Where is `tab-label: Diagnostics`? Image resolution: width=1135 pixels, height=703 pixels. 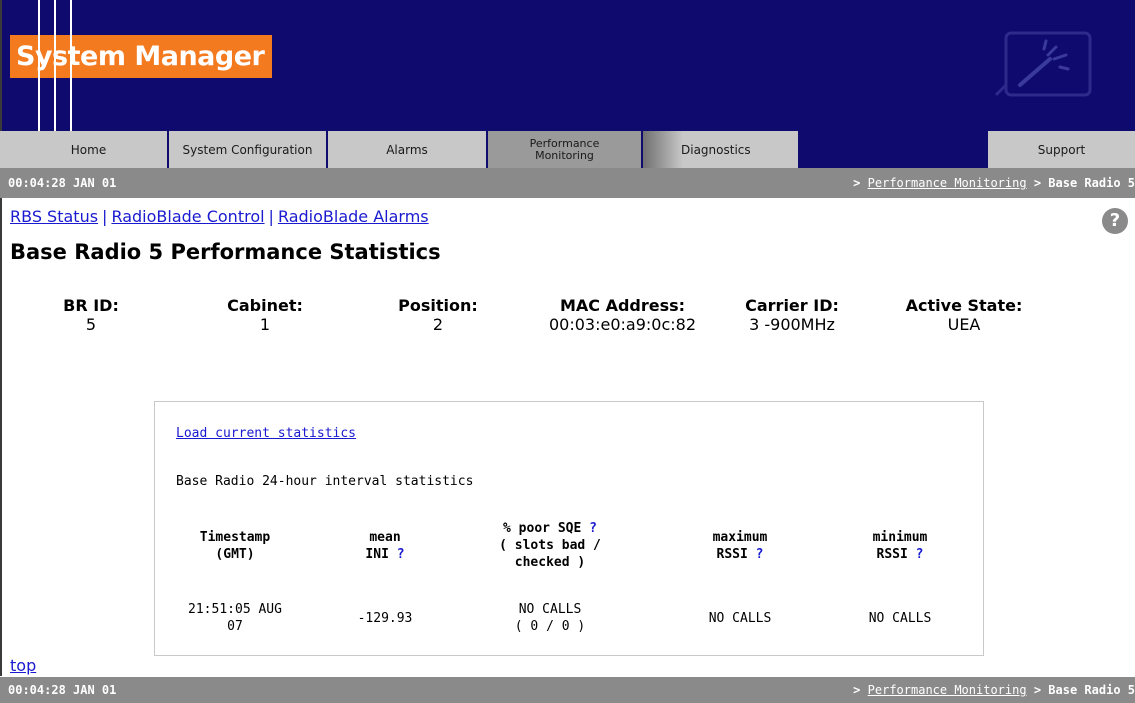 tab-label: Diagnostics is located at coordinates (716, 149).